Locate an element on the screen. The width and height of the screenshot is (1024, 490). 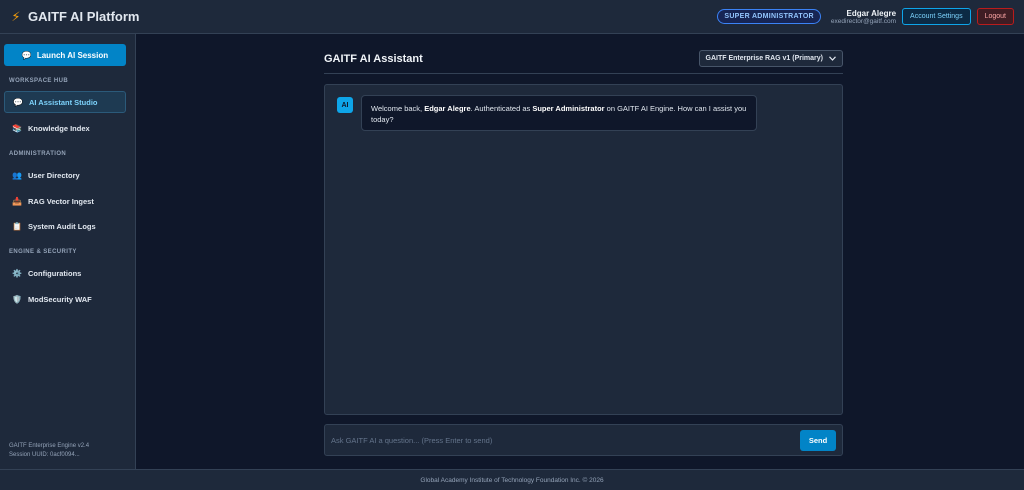
message-composer: Send is located at coordinates (583, 440).